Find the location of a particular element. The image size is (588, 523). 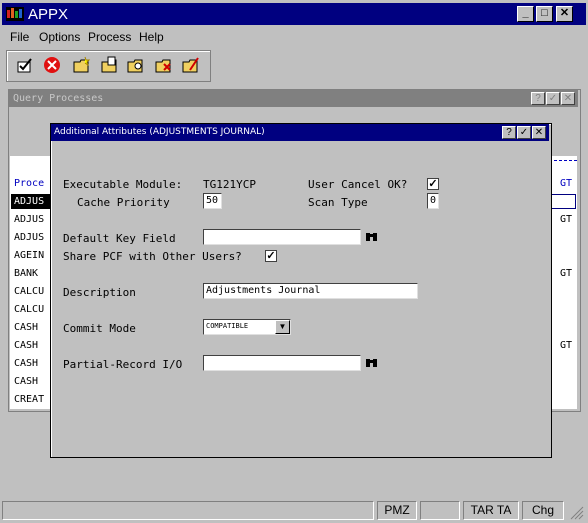

maximize-button: □ is located at coordinates (544, 14).